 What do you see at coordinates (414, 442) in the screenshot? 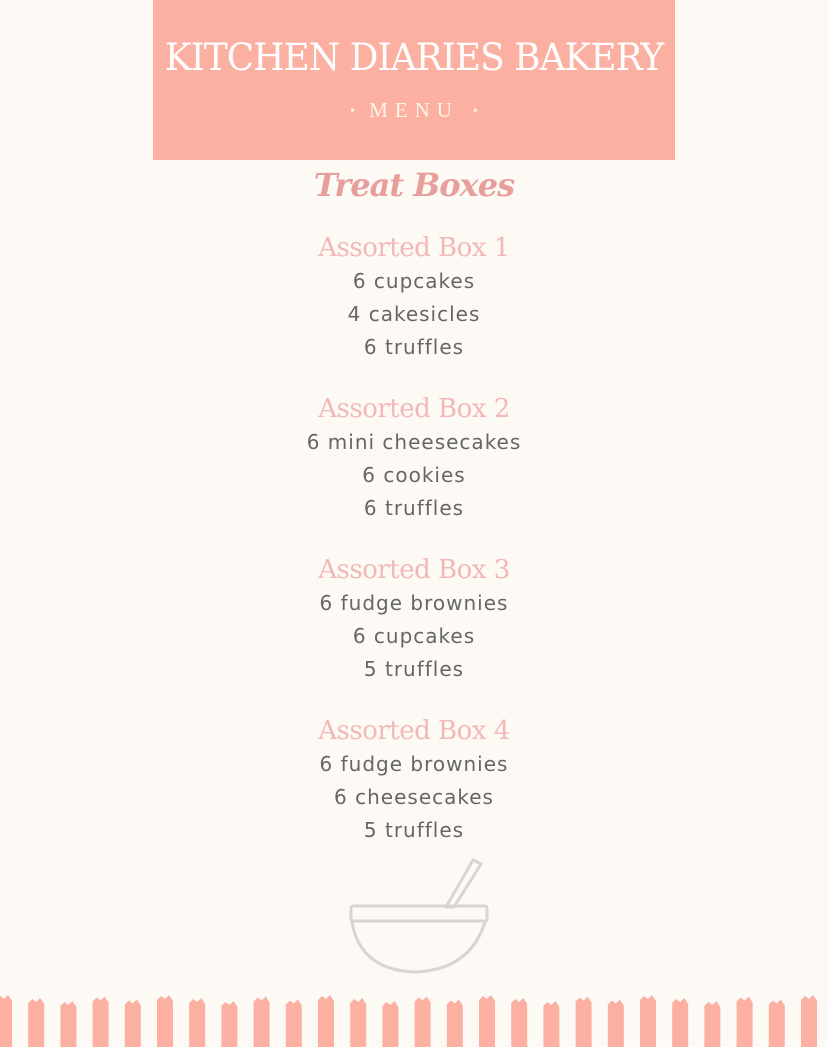
I see `box-item: 6 mini cheesecakes` at bounding box center [414, 442].